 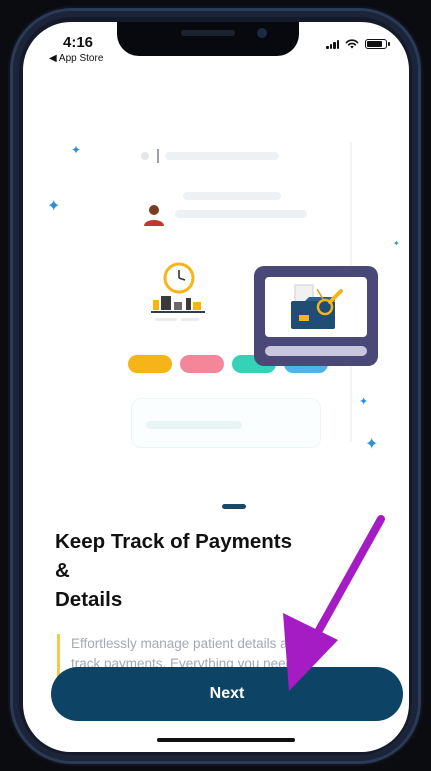 I want to click on text-cursor, so click(x=158, y=156).